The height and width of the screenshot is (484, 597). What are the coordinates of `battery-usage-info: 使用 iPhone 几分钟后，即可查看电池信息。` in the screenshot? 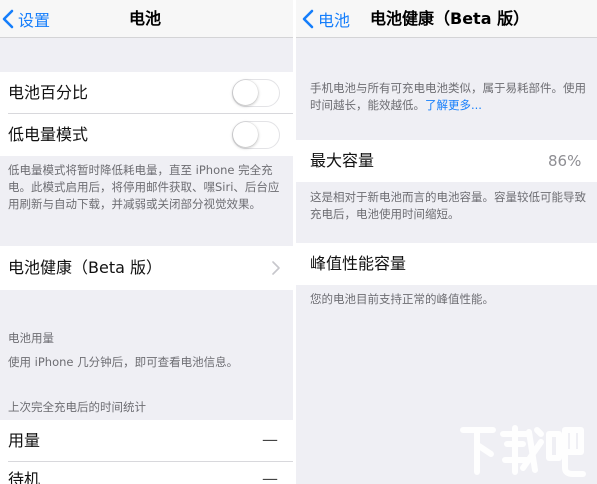 It's located at (123, 362).